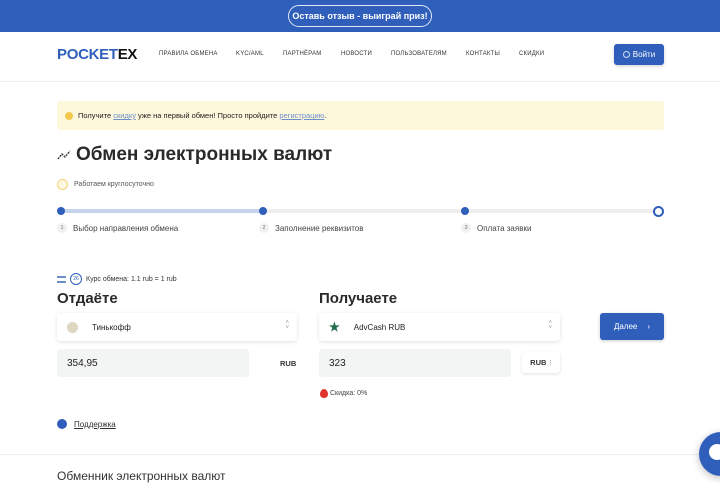 This screenshot has width=720, height=483. Describe the element at coordinates (319, 228) in the screenshot. I see `step-label: Заполнение реквизитов` at that location.